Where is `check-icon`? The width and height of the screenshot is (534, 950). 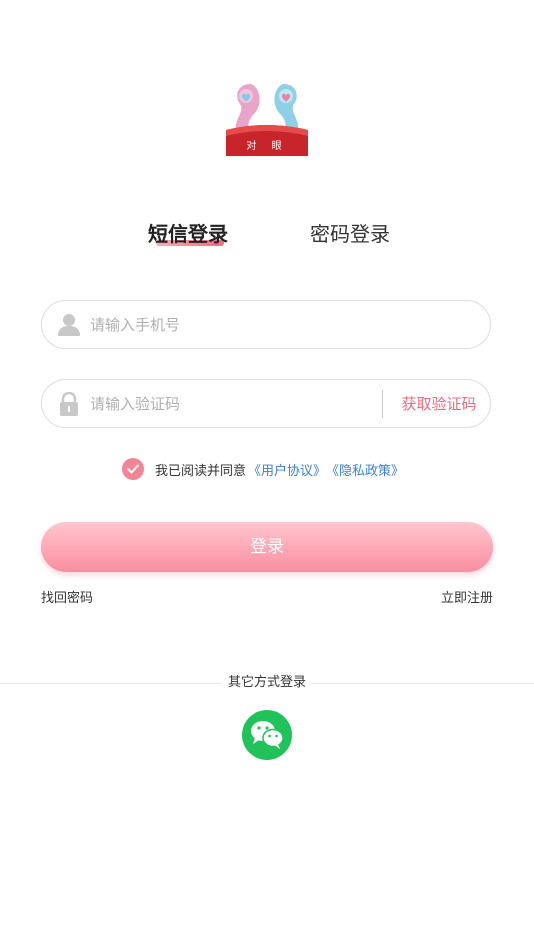
check-icon is located at coordinates (133, 469).